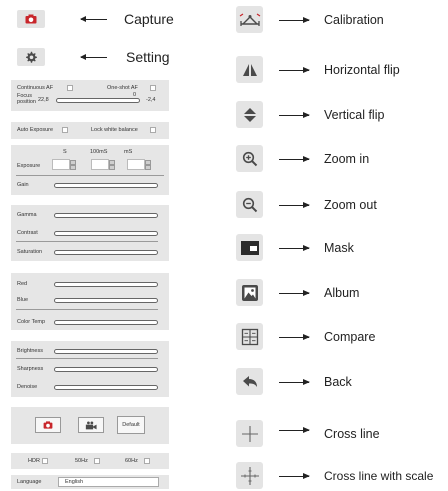 The height and width of the screenshot is (491, 448). What do you see at coordinates (249, 69) in the screenshot?
I see `horizontal-flip-button` at bounding box center [249, 69].